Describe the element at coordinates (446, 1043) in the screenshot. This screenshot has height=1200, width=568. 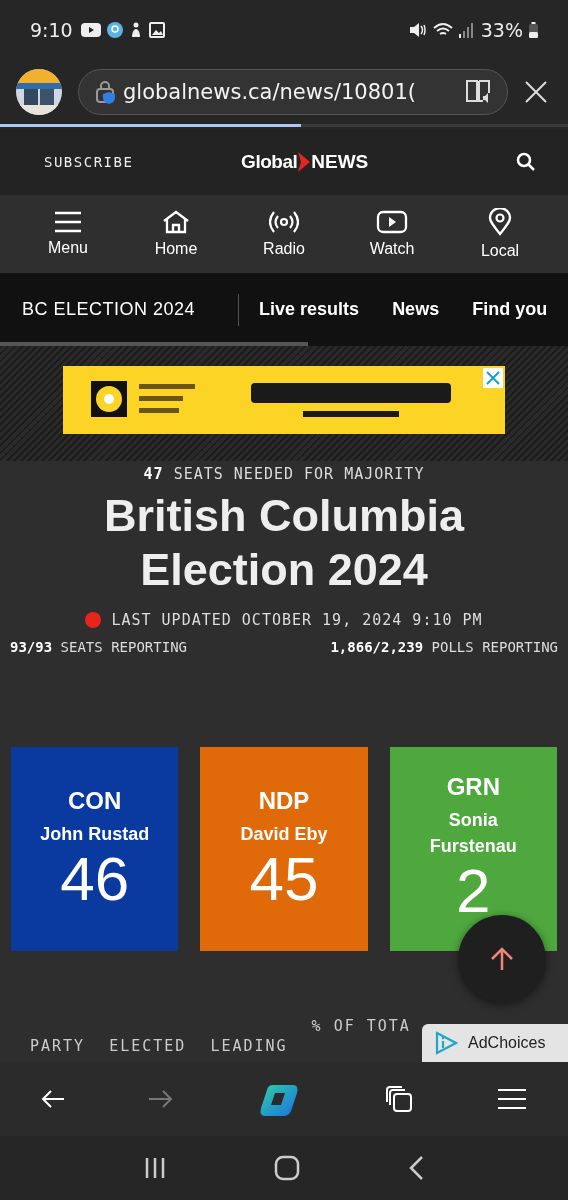
I see `play-info-icon` at that location.